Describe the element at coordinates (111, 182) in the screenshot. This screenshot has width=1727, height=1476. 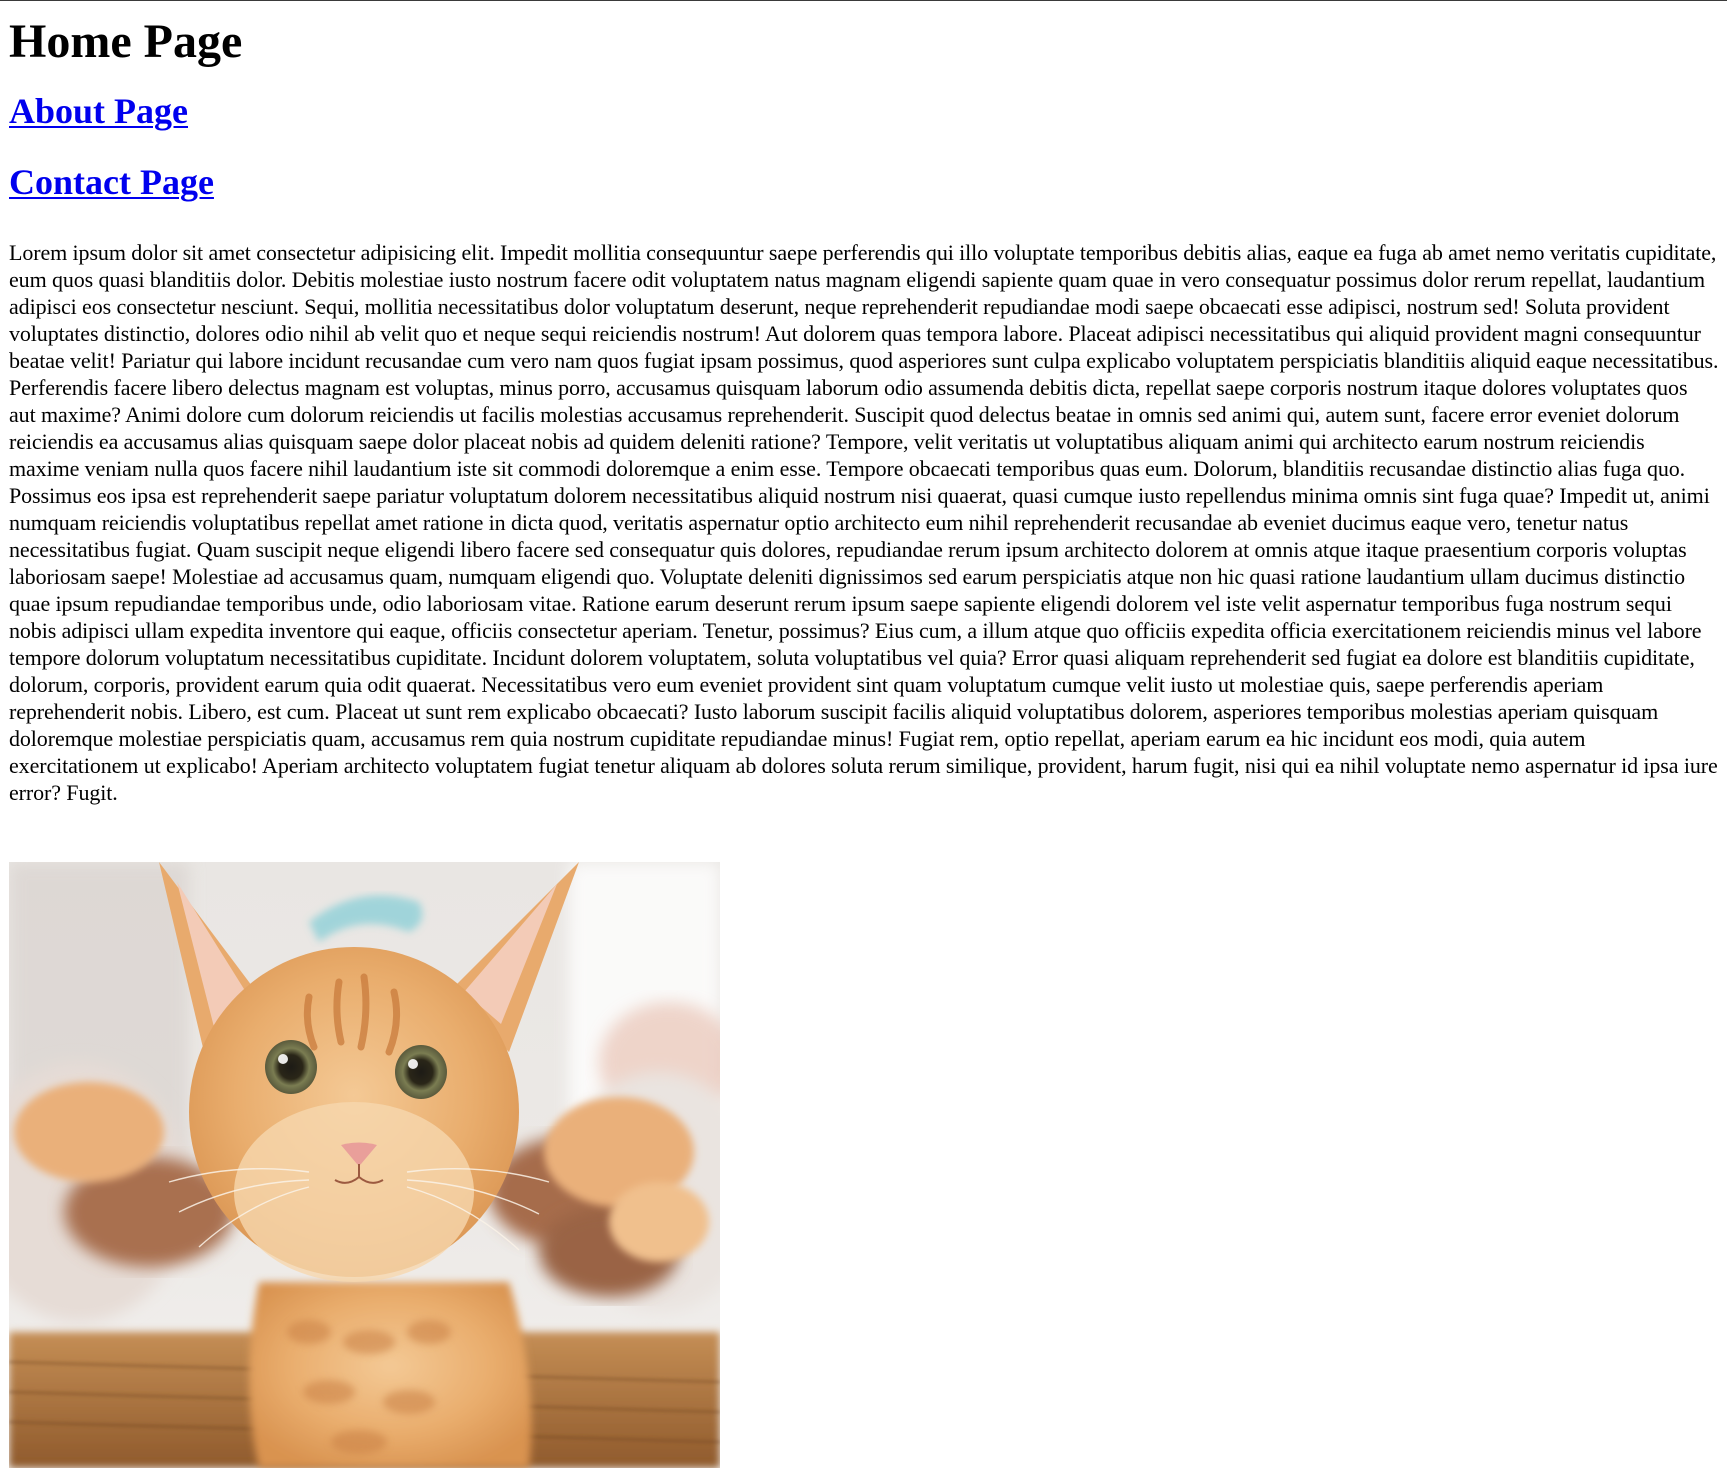
I see `contact-page-link: Contact Page` at that location.